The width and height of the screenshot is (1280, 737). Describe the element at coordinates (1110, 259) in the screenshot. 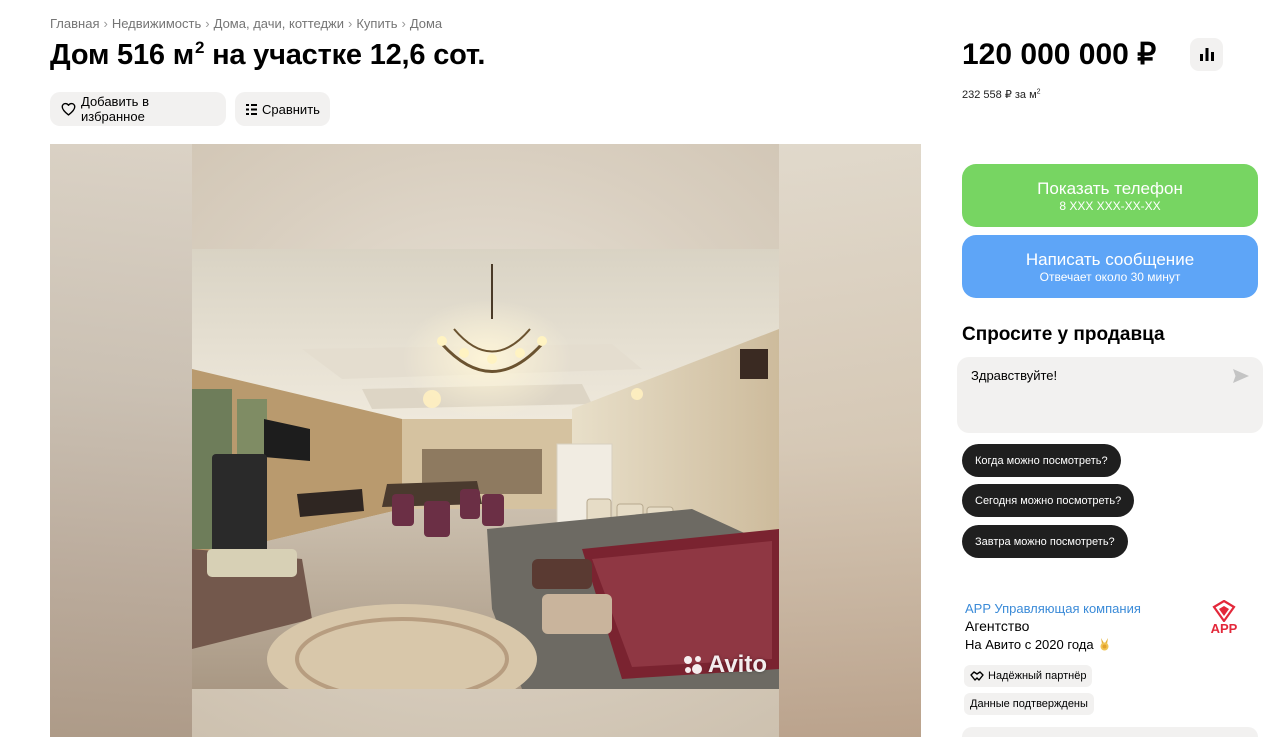

I see `write-message-label: Написать сообщение` at that location.